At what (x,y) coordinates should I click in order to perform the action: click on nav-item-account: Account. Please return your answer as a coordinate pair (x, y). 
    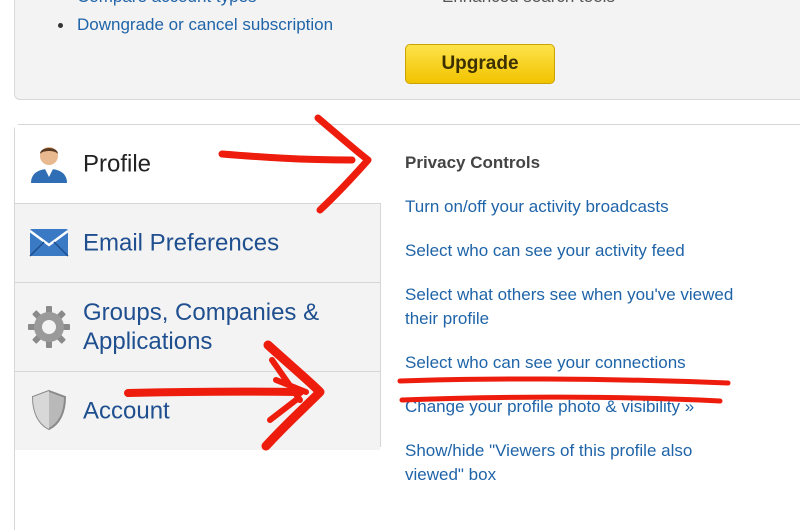
    Looking at the image, I should click on (197, 410).